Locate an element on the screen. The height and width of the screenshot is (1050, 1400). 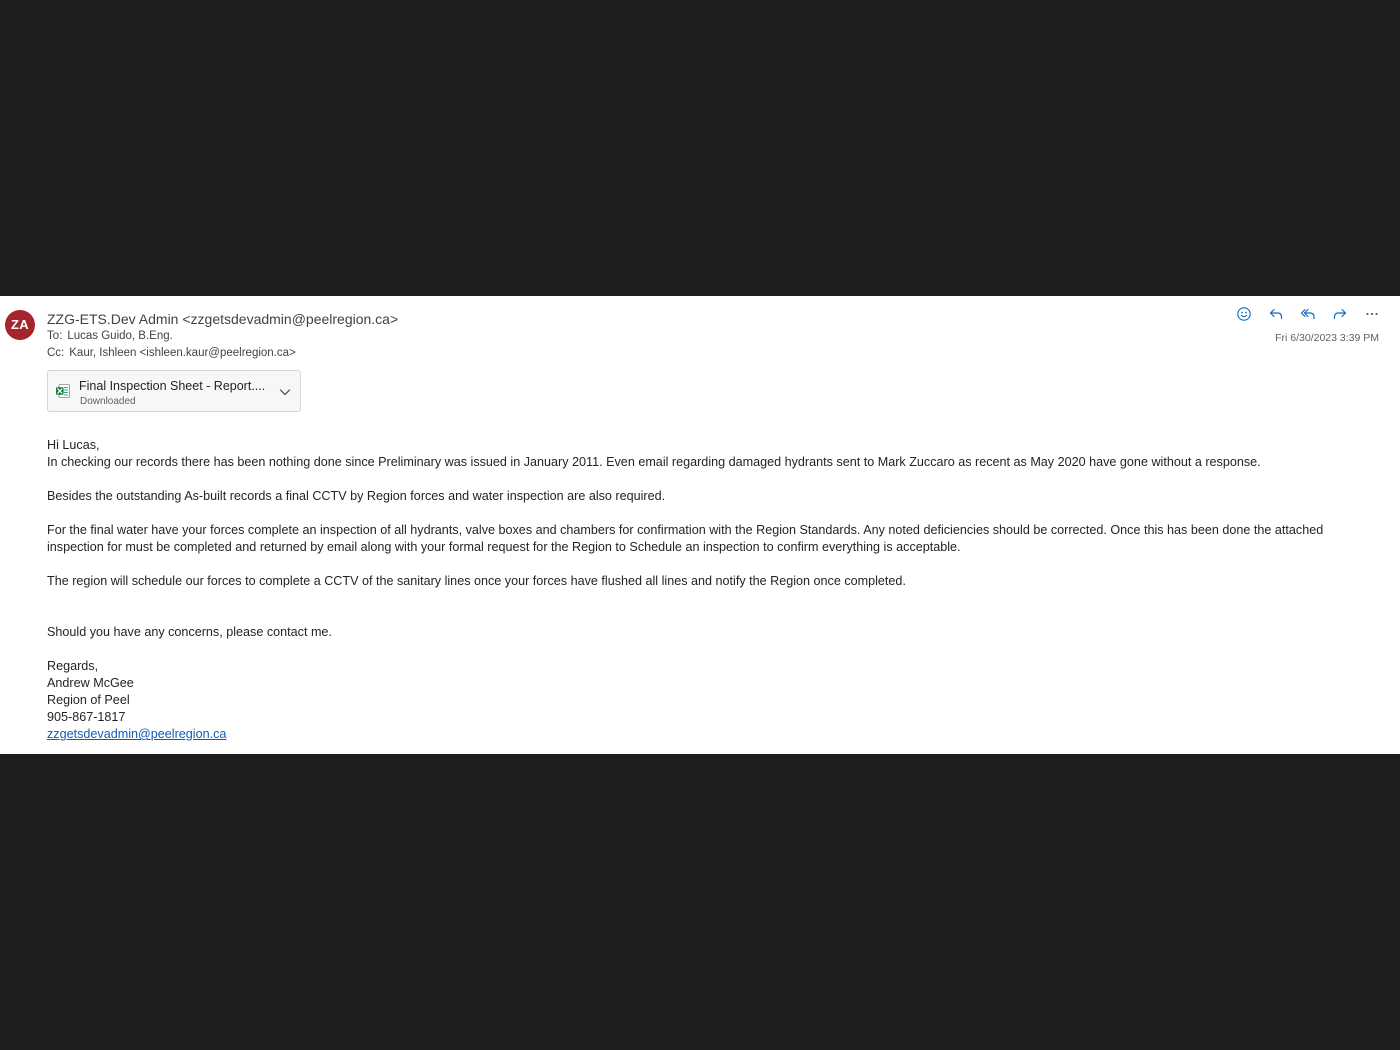
attachment-status: Downloaded is located at coordinates (108, 401).